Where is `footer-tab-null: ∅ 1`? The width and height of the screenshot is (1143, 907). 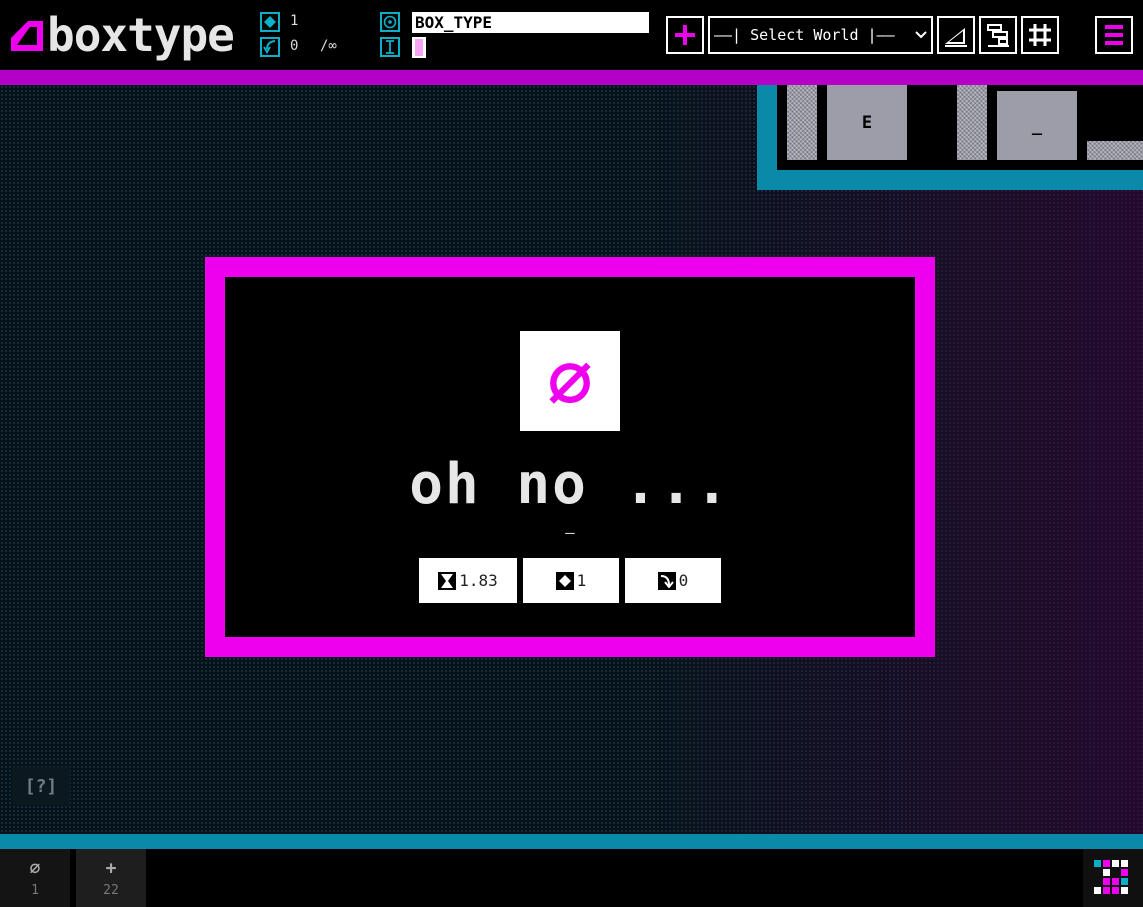
footer-tab-null: ∅ 1 is located at coordinates (35, 878).